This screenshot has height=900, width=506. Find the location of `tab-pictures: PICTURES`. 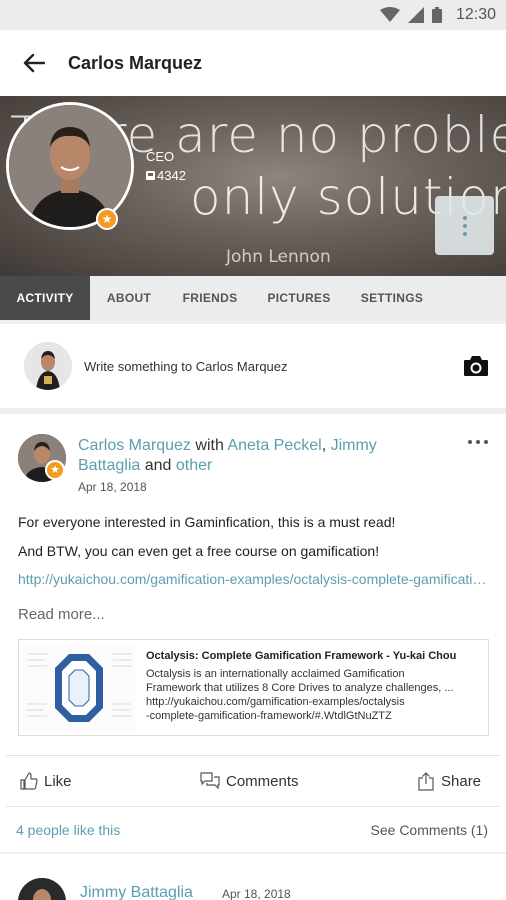

tab-pictures: PICTURES is located at coordinates (299, 298).